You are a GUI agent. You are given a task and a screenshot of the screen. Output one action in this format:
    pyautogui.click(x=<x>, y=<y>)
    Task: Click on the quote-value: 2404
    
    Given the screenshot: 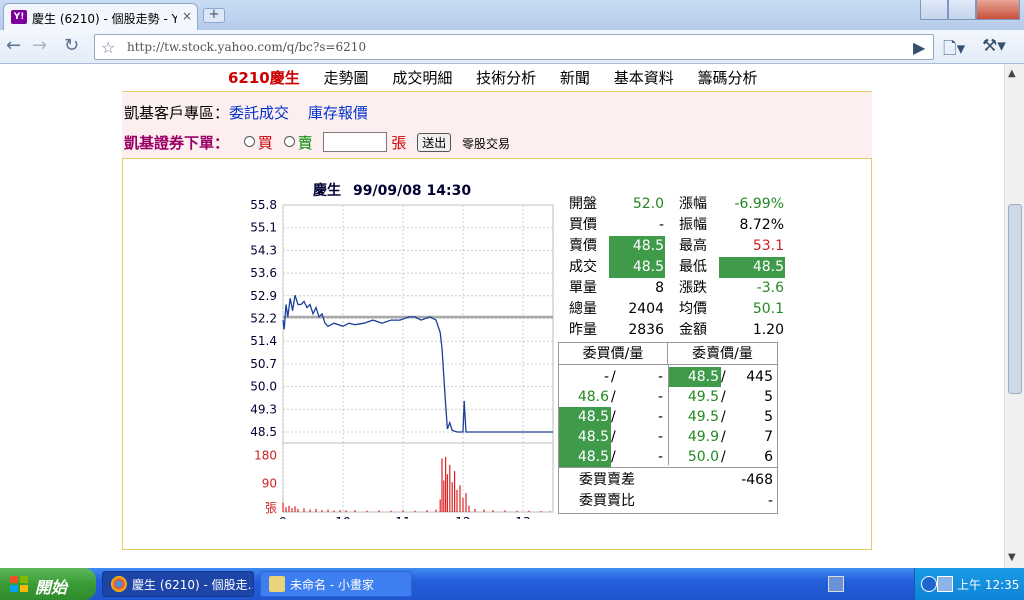 What is the action you would take?
    pyautogui.click(x=646, y=309)
    